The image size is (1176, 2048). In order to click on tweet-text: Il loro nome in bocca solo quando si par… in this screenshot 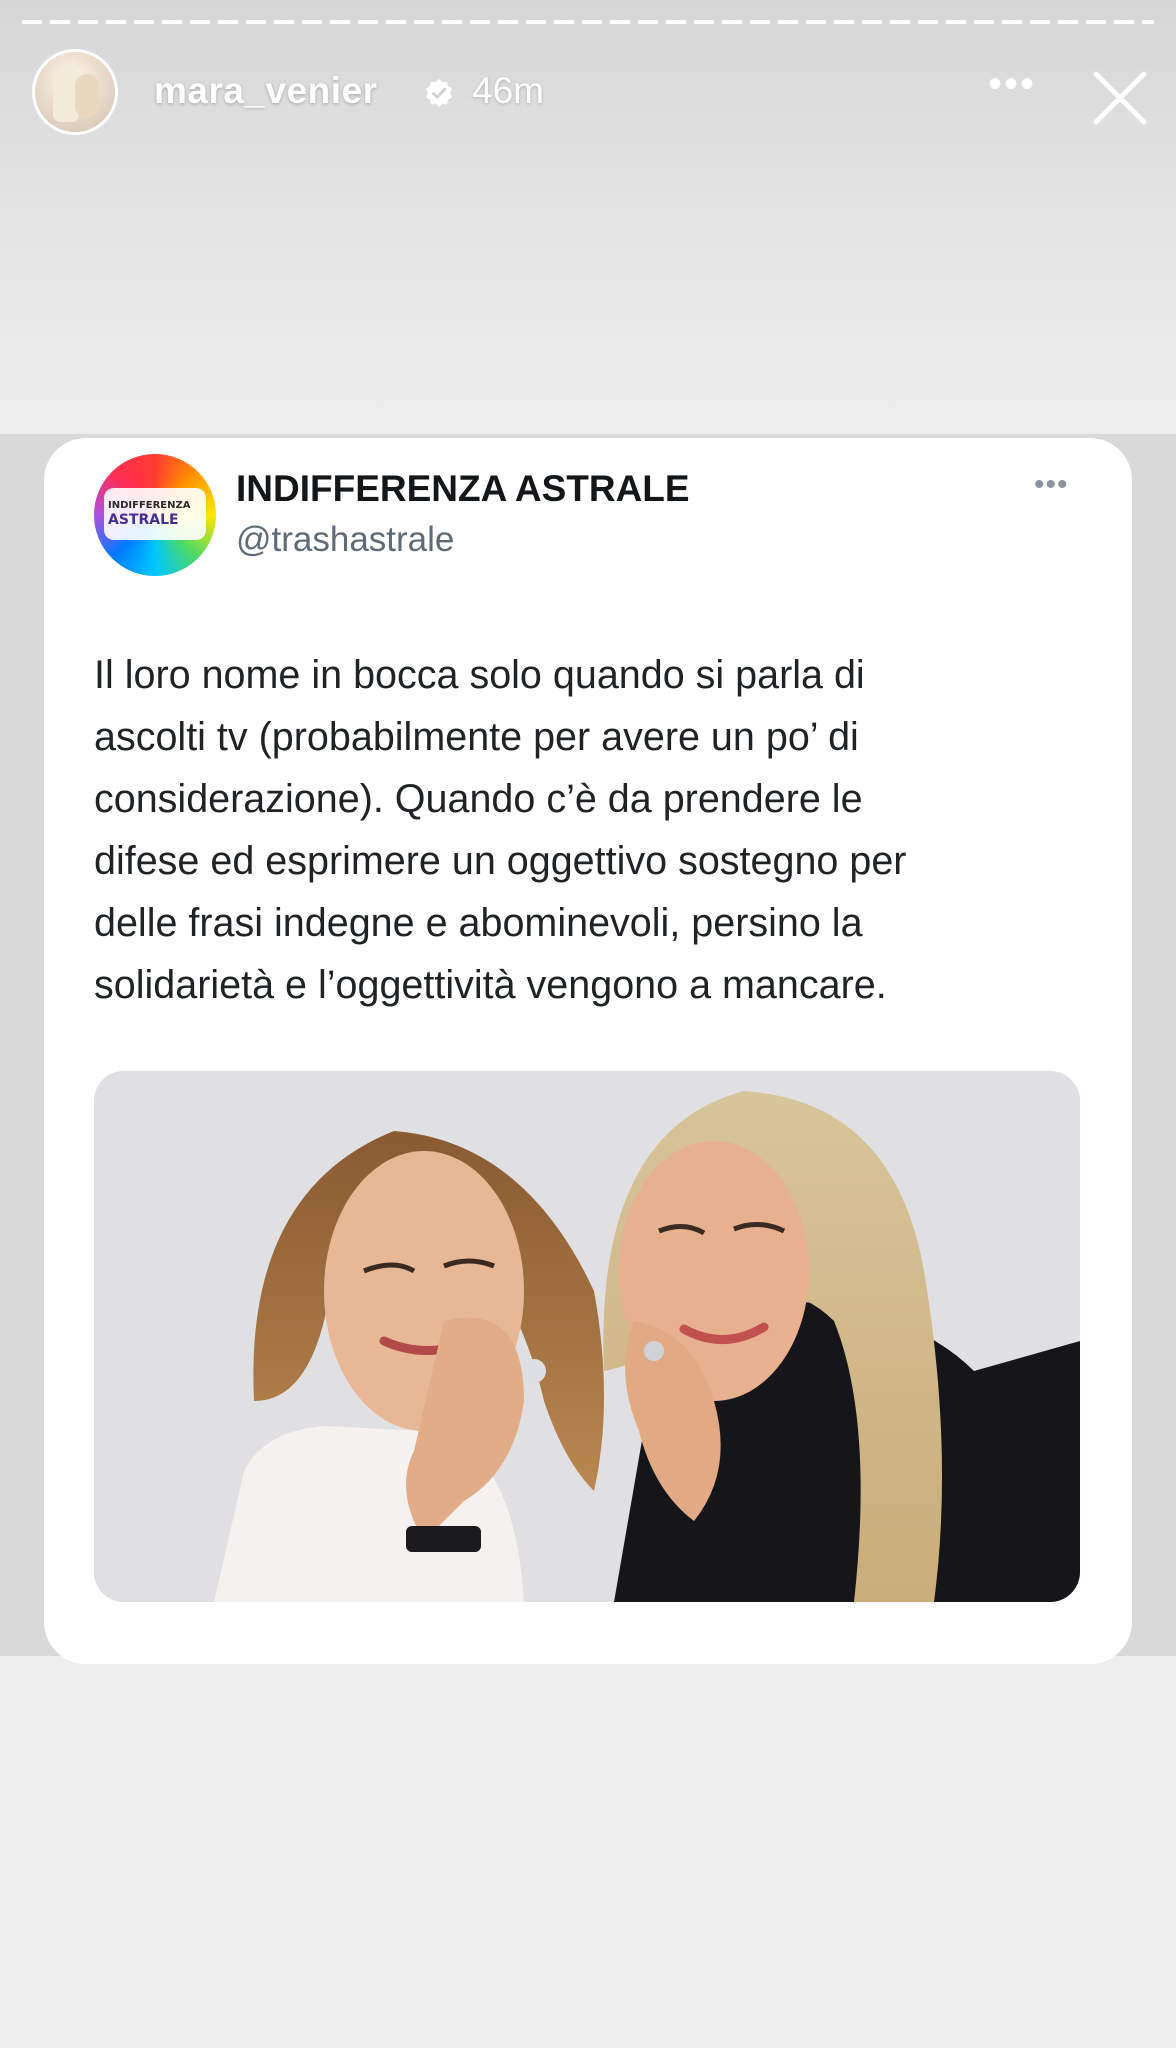, I will do `click(500, 830)`.